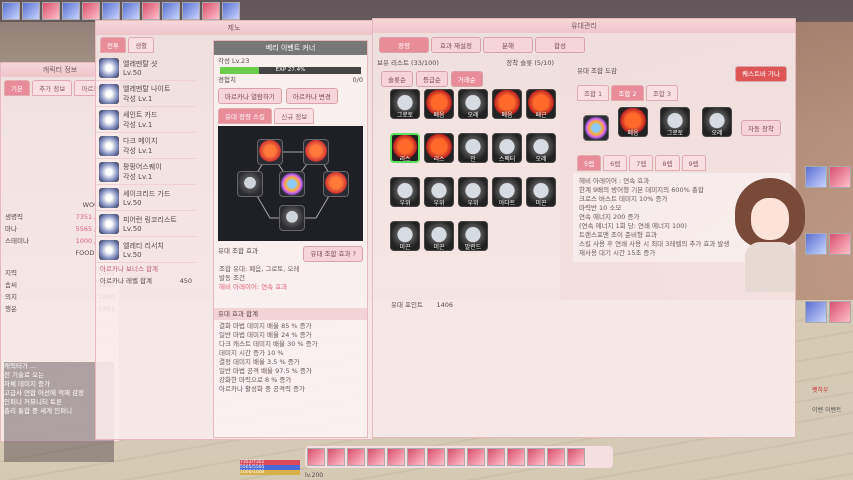  I want to click on effect-line: 강화한 마력으로 8 % 증가, so click(255, 380).